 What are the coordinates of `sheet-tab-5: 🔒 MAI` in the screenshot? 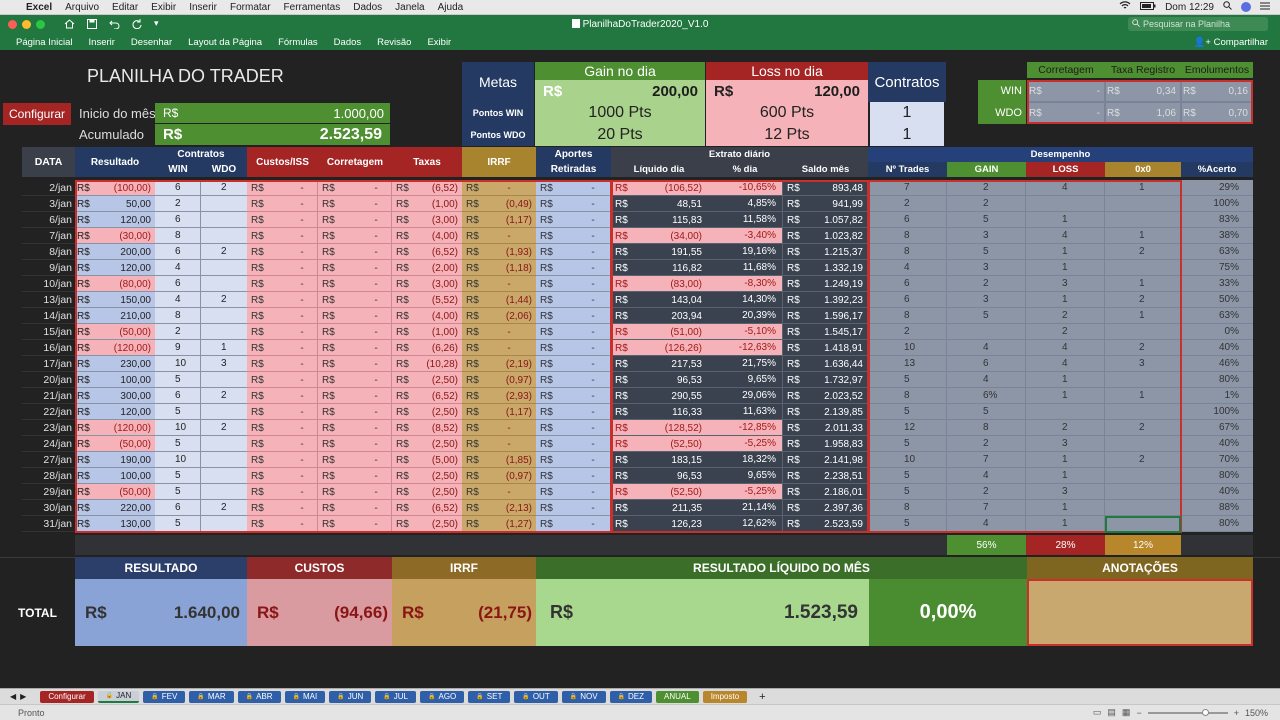 It's located at (305, 696).